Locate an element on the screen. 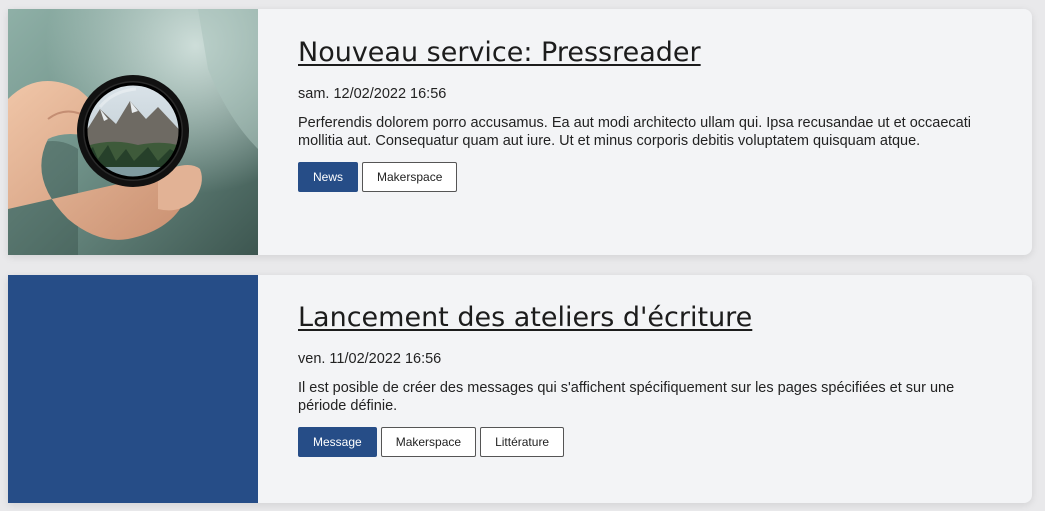  lens-photo-image is located at coordinates (133, 132).